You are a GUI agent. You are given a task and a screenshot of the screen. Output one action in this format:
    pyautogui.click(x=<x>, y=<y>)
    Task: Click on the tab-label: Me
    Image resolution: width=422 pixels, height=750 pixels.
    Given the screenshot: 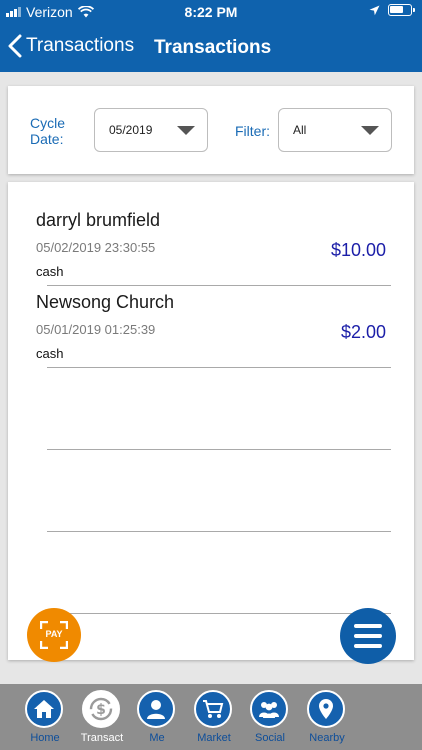 What is the action you would take?
    pyautogui.click(x=157, y=738)
    